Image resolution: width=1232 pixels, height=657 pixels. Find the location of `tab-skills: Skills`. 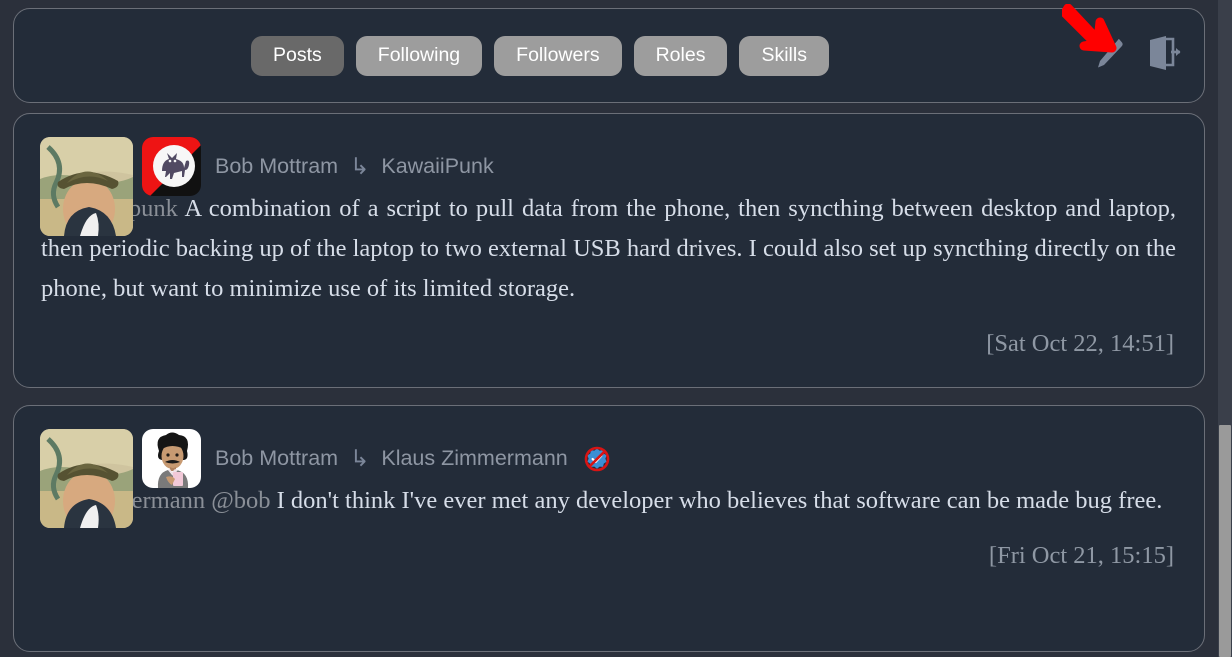

tab-skills: Skills is located at coordinates (784, 55).